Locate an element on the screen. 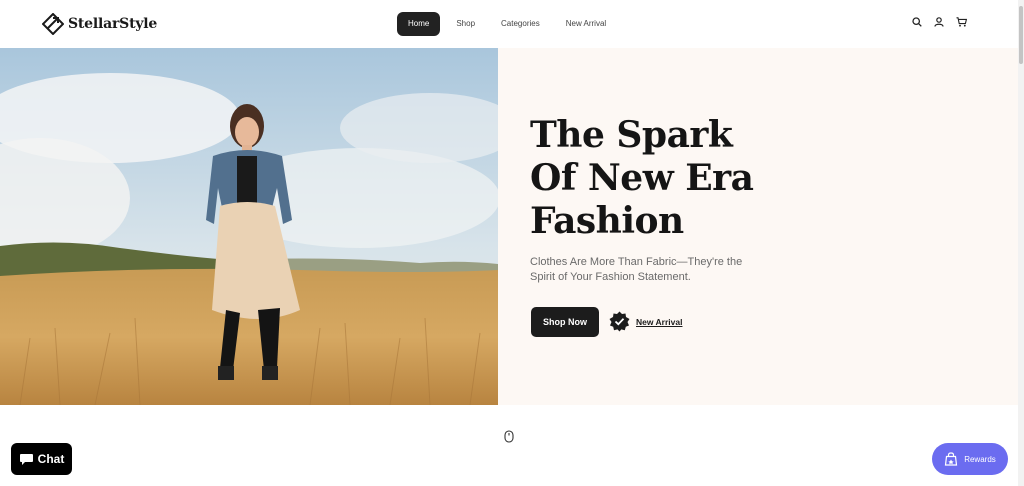 This screenshot has height=486, width=1024. scrollbar-thumb is located at coordinates (1021, 35).